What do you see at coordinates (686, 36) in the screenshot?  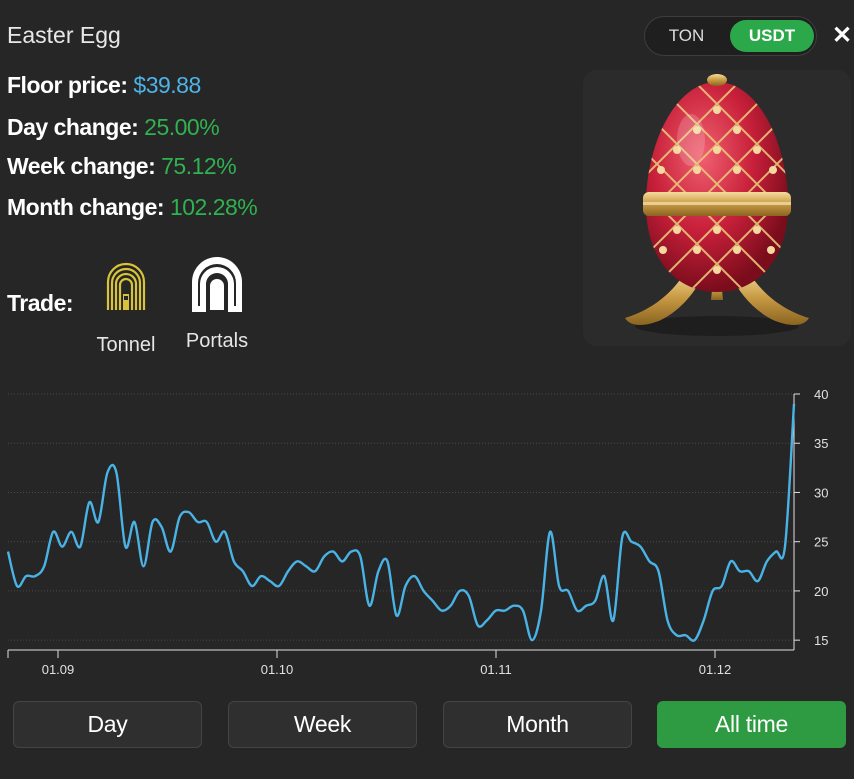 I see `currency-option-ton: TON` at bounding box center [686, 36].